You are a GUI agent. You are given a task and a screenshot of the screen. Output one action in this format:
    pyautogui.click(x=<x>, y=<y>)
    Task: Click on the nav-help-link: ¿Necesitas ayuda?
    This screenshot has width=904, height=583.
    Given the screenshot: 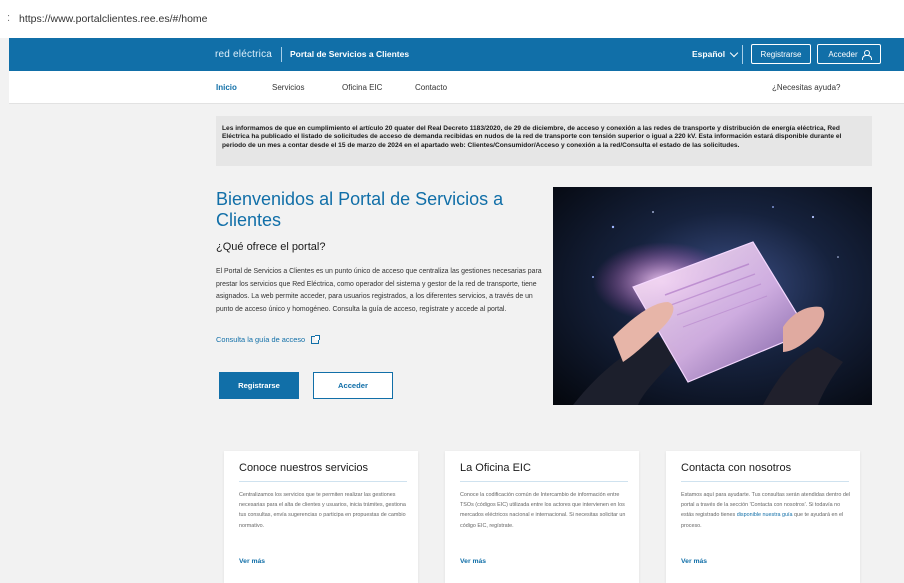 What is the action you would take?
    pyautogui.click(x=806, y=87)
    